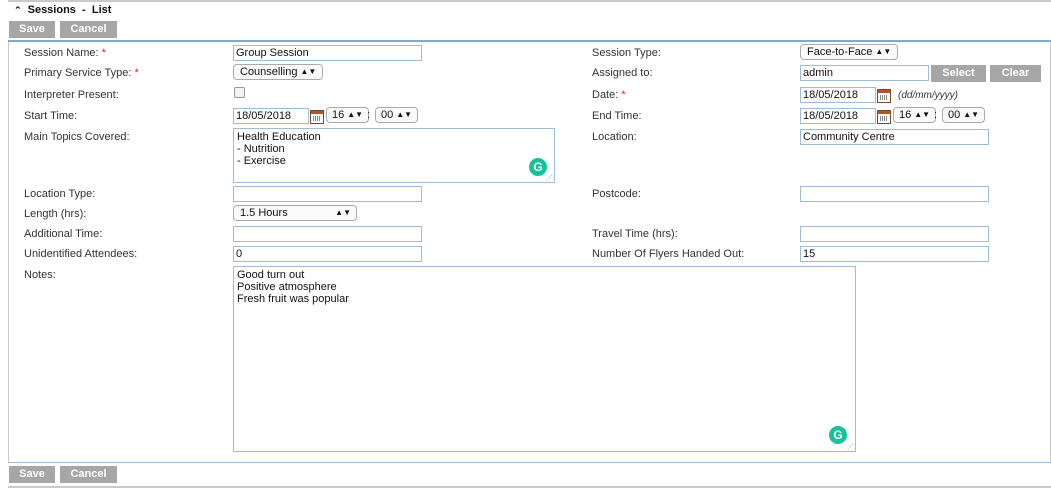  Describe the element at coordinates (239, 92) in the screenshot. I see `interpreter-present-checkbox` at that location.